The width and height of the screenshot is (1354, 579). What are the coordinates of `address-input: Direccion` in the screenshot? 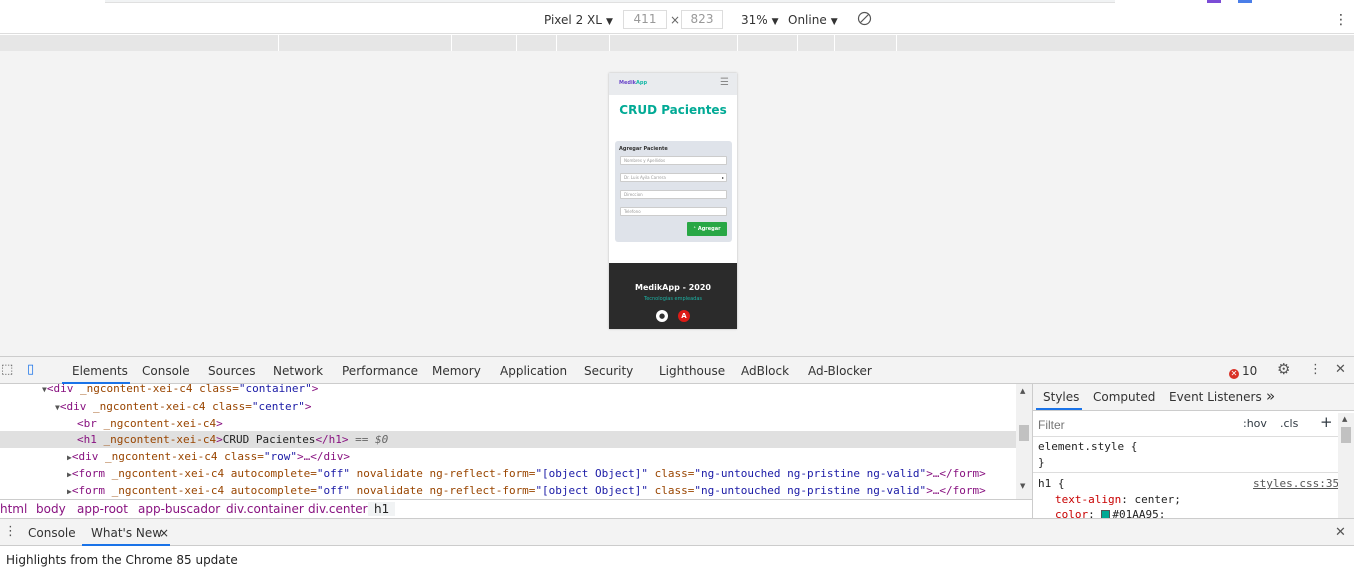 It's located at (673, 194).